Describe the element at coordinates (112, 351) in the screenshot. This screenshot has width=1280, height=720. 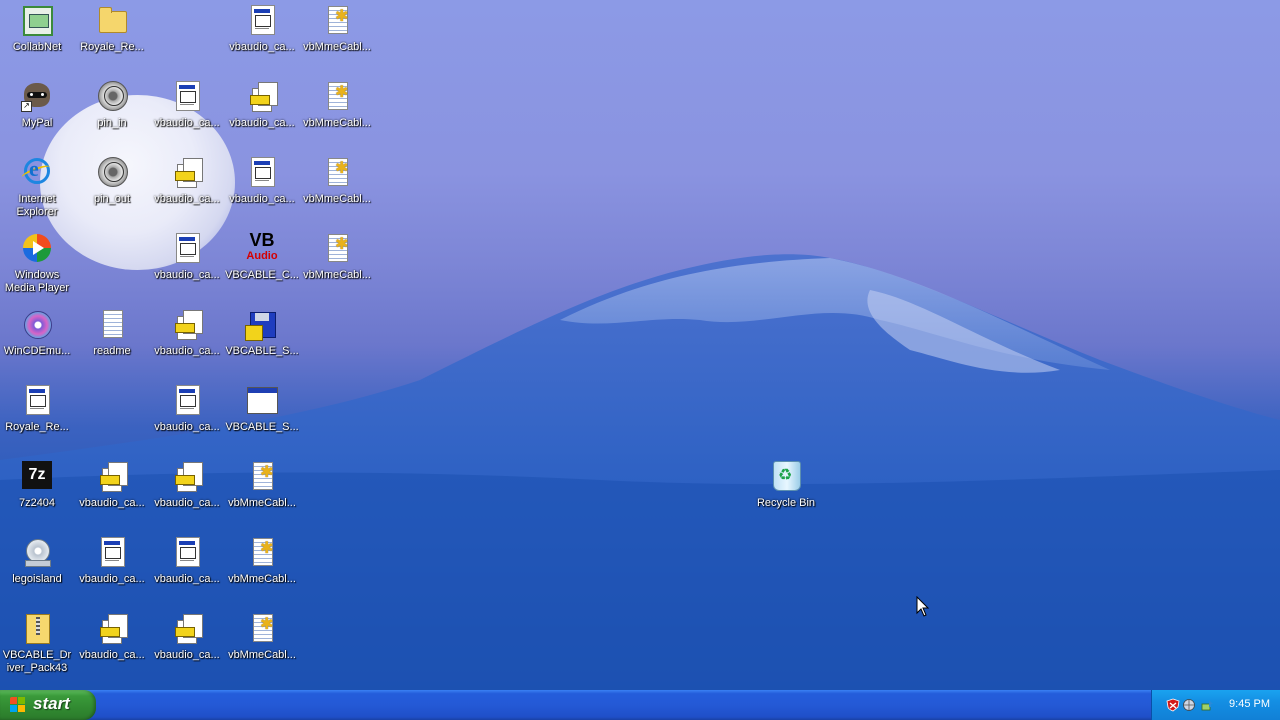
I see `icon-label: readme` at that location.